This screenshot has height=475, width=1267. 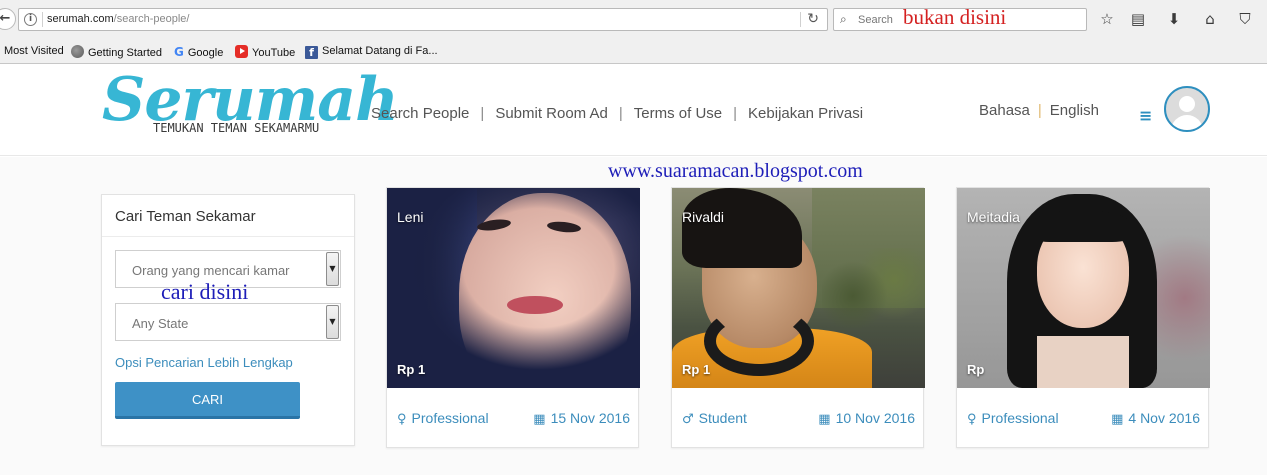 What do you see at coordinates (207, 400) in the screenshot?
I see `search-button: CARI` at bounding box center [207, 400].